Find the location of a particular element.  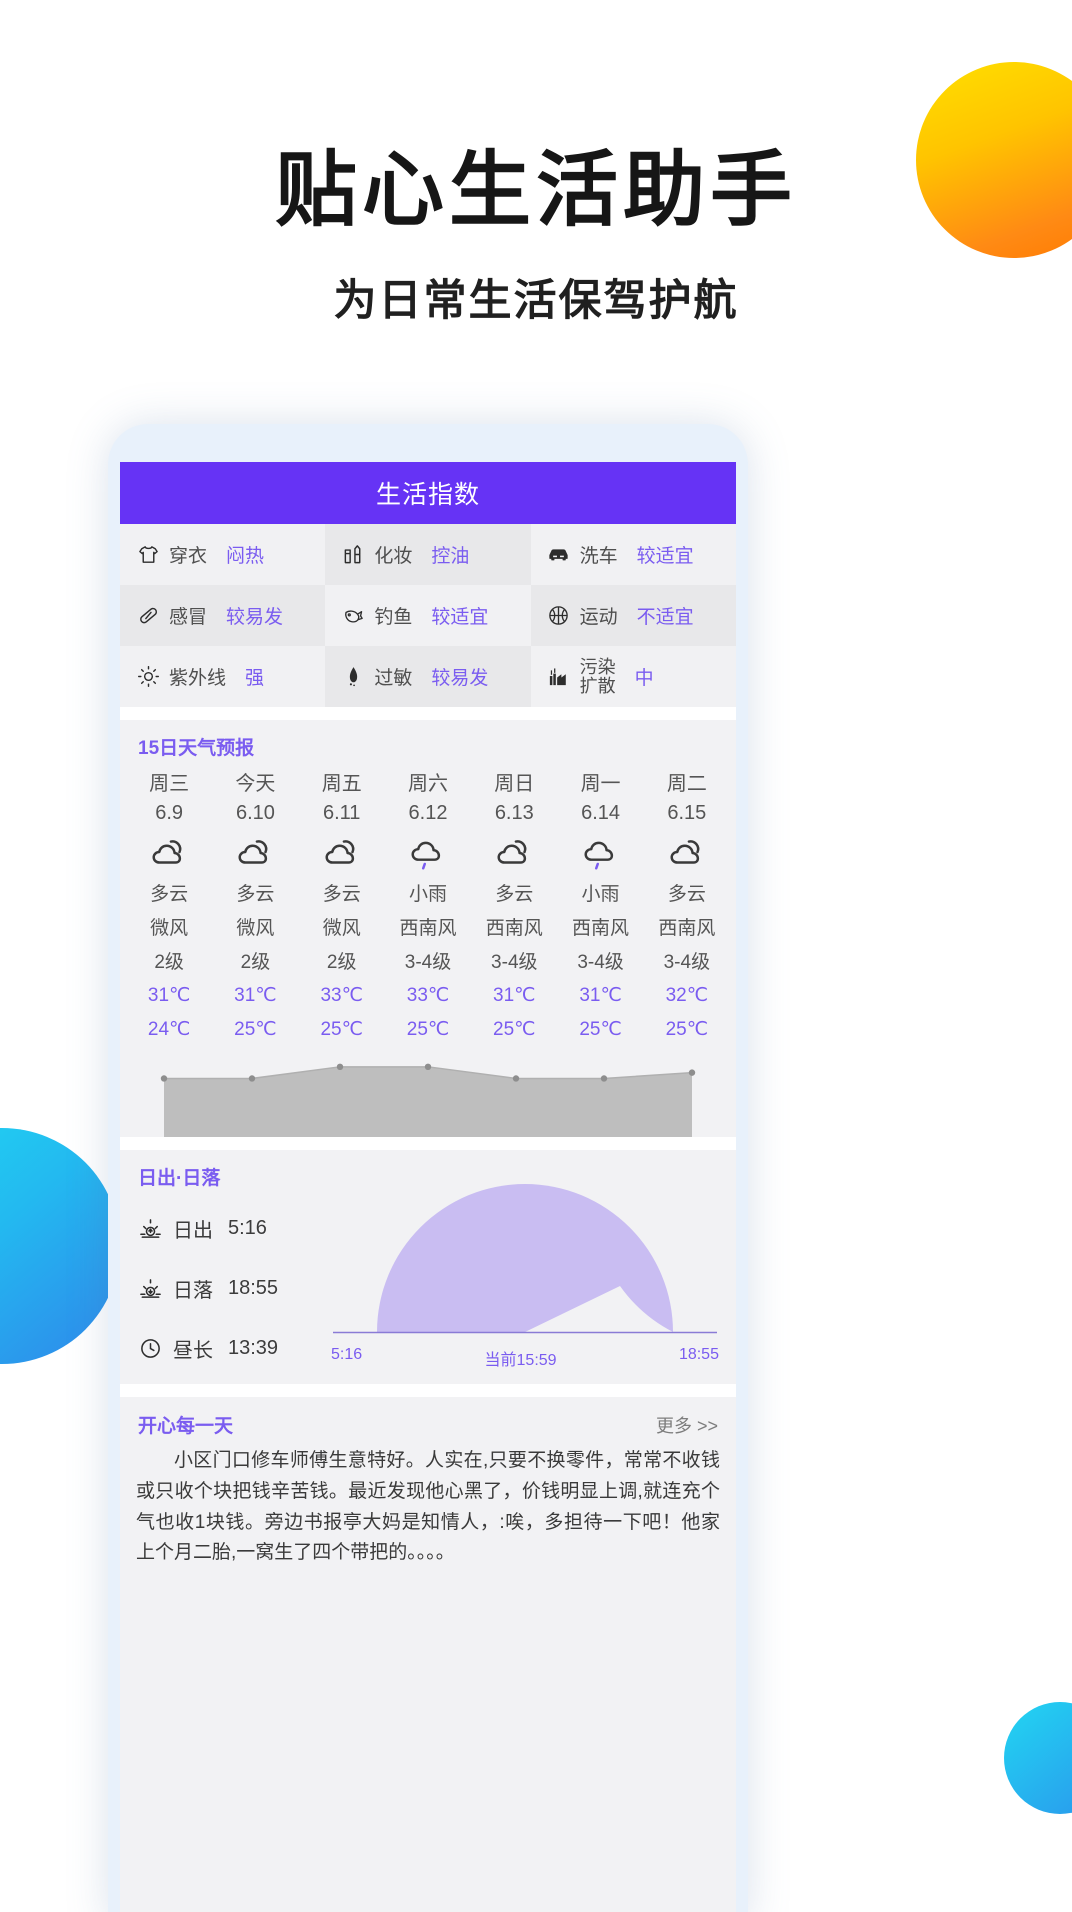

life-index-value: 不适宜 is located at coordinates (665, 617).